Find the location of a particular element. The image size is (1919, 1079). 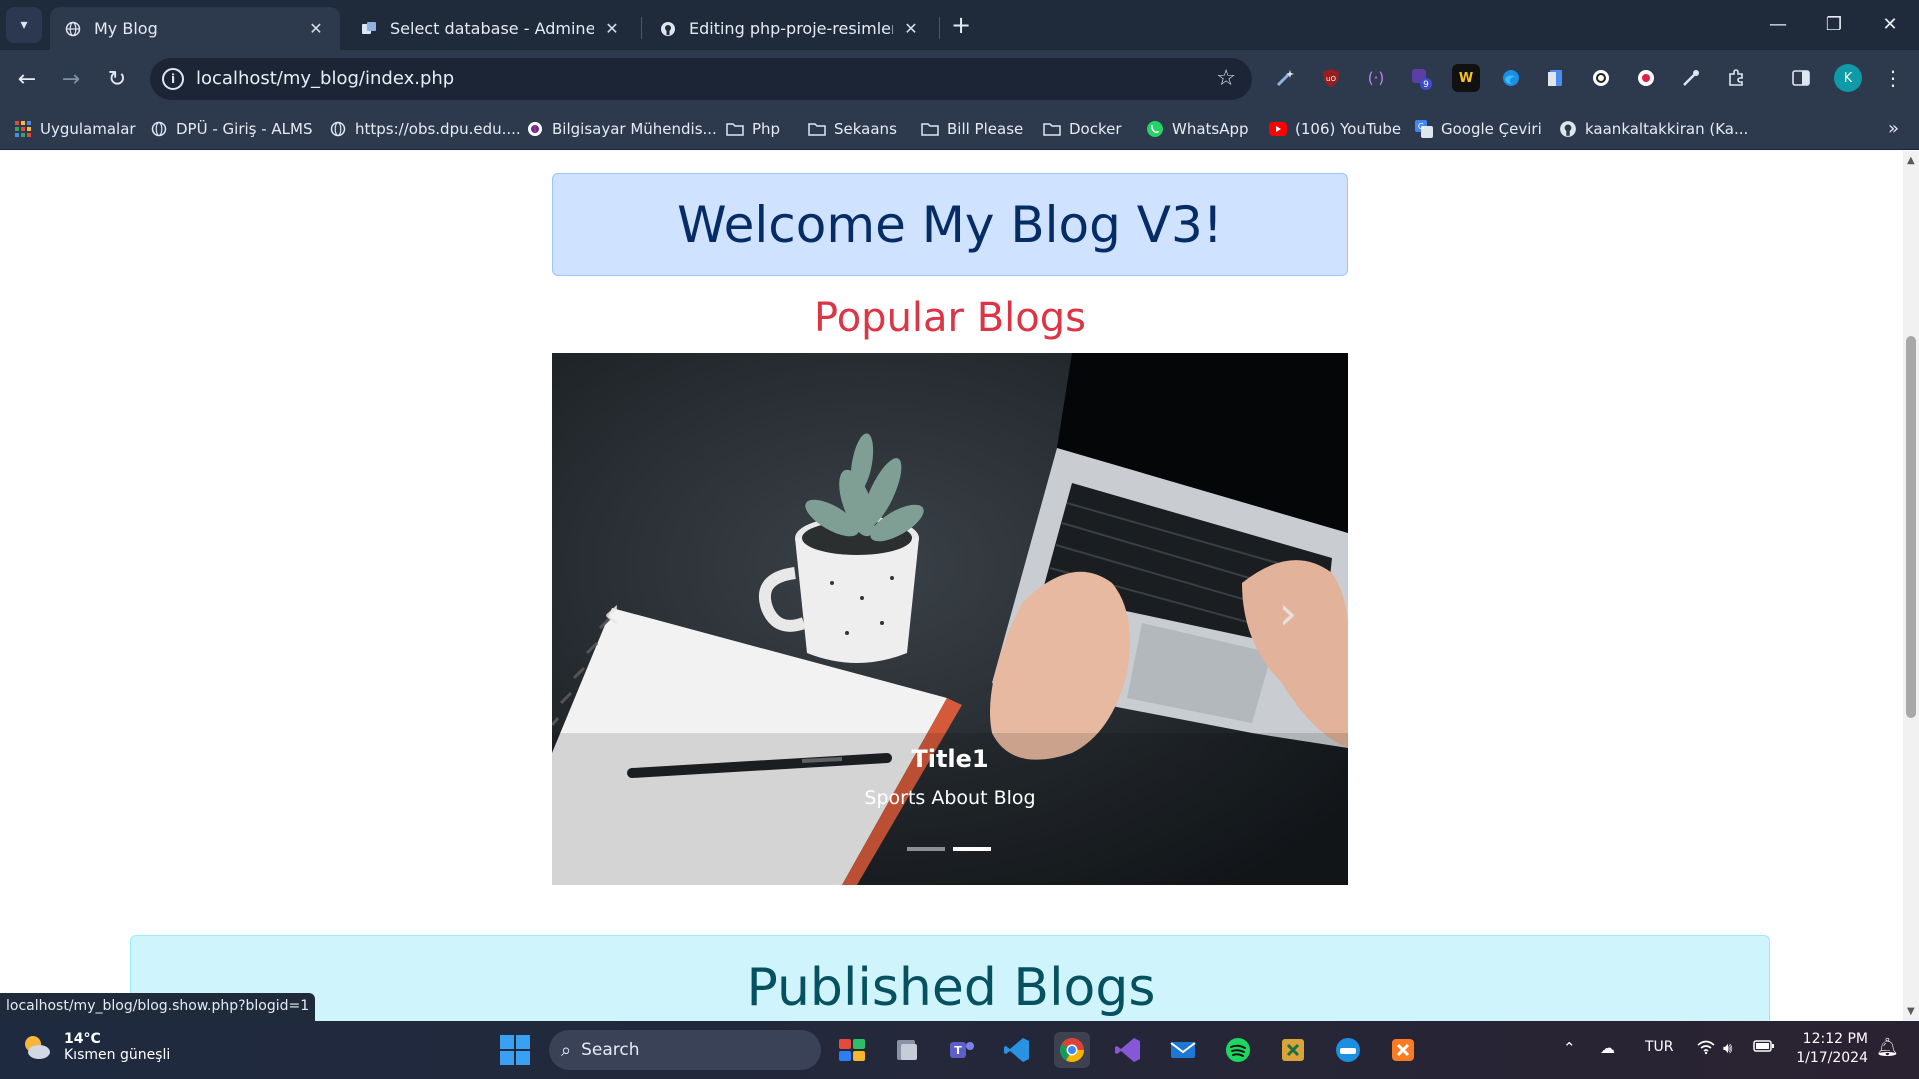

battery-icon is located at coordinates (1764, 1048).